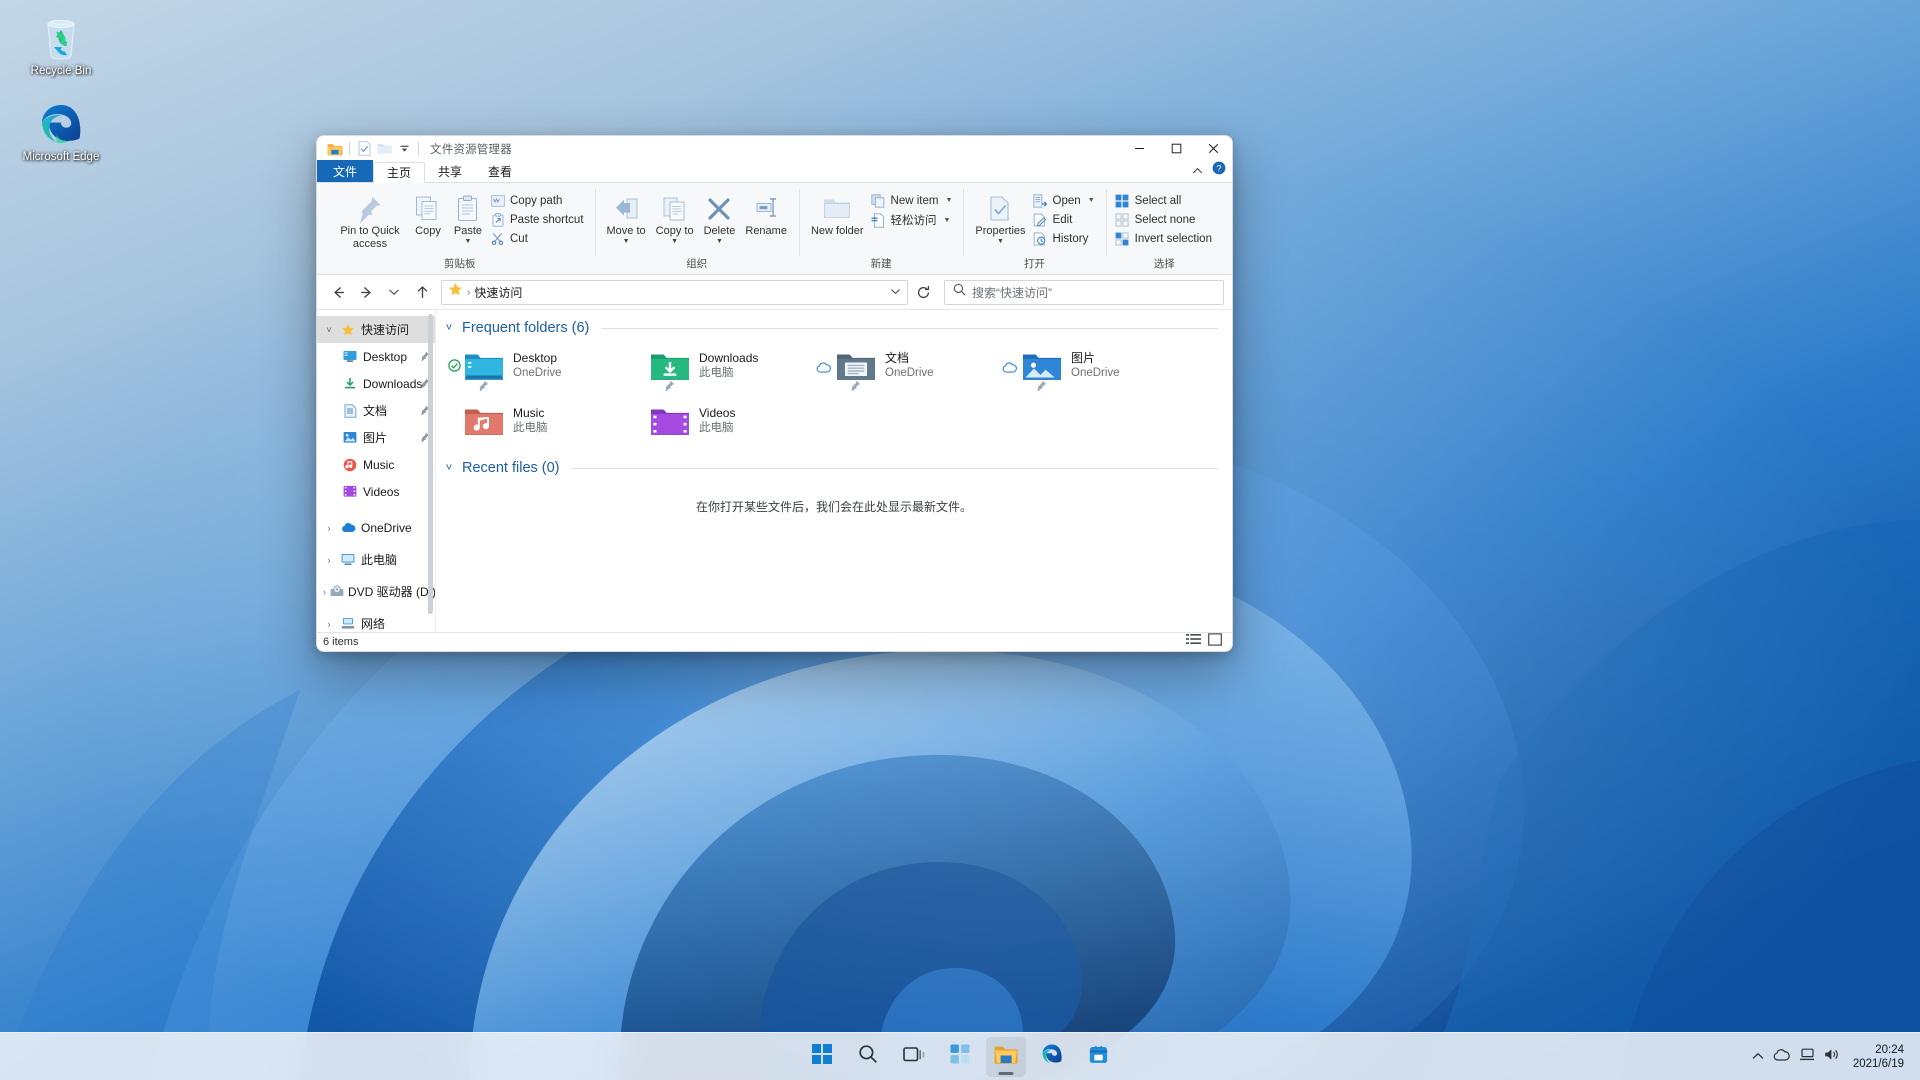 This screenshot has height=1080, width=1920. I want to click on cut-button: Cut, so click(538, 238).